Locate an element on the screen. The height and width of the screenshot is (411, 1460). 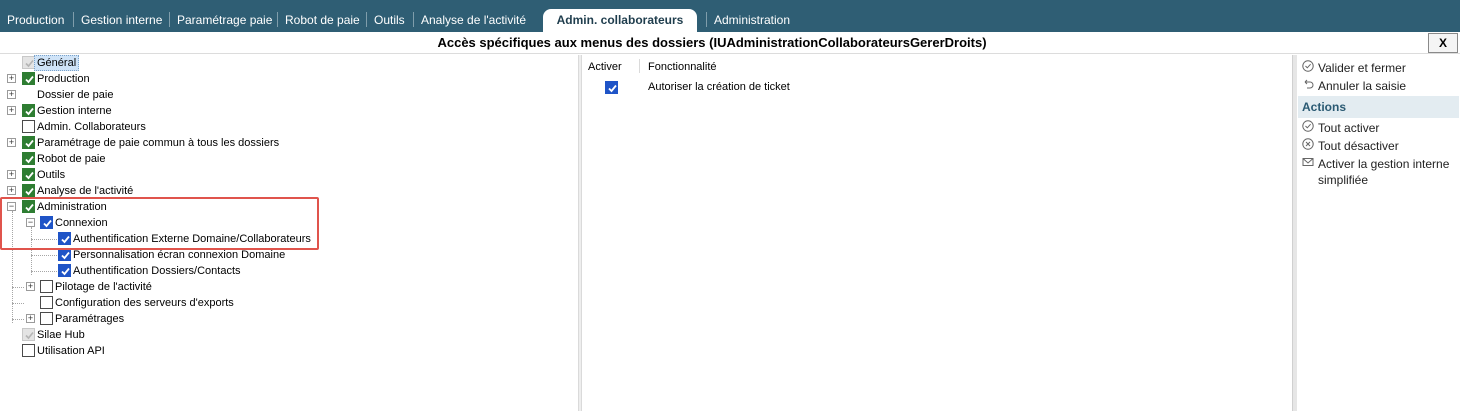
tree-node-label: Personnalisation écran connexion Domaine is located at coordinates (179, 255).